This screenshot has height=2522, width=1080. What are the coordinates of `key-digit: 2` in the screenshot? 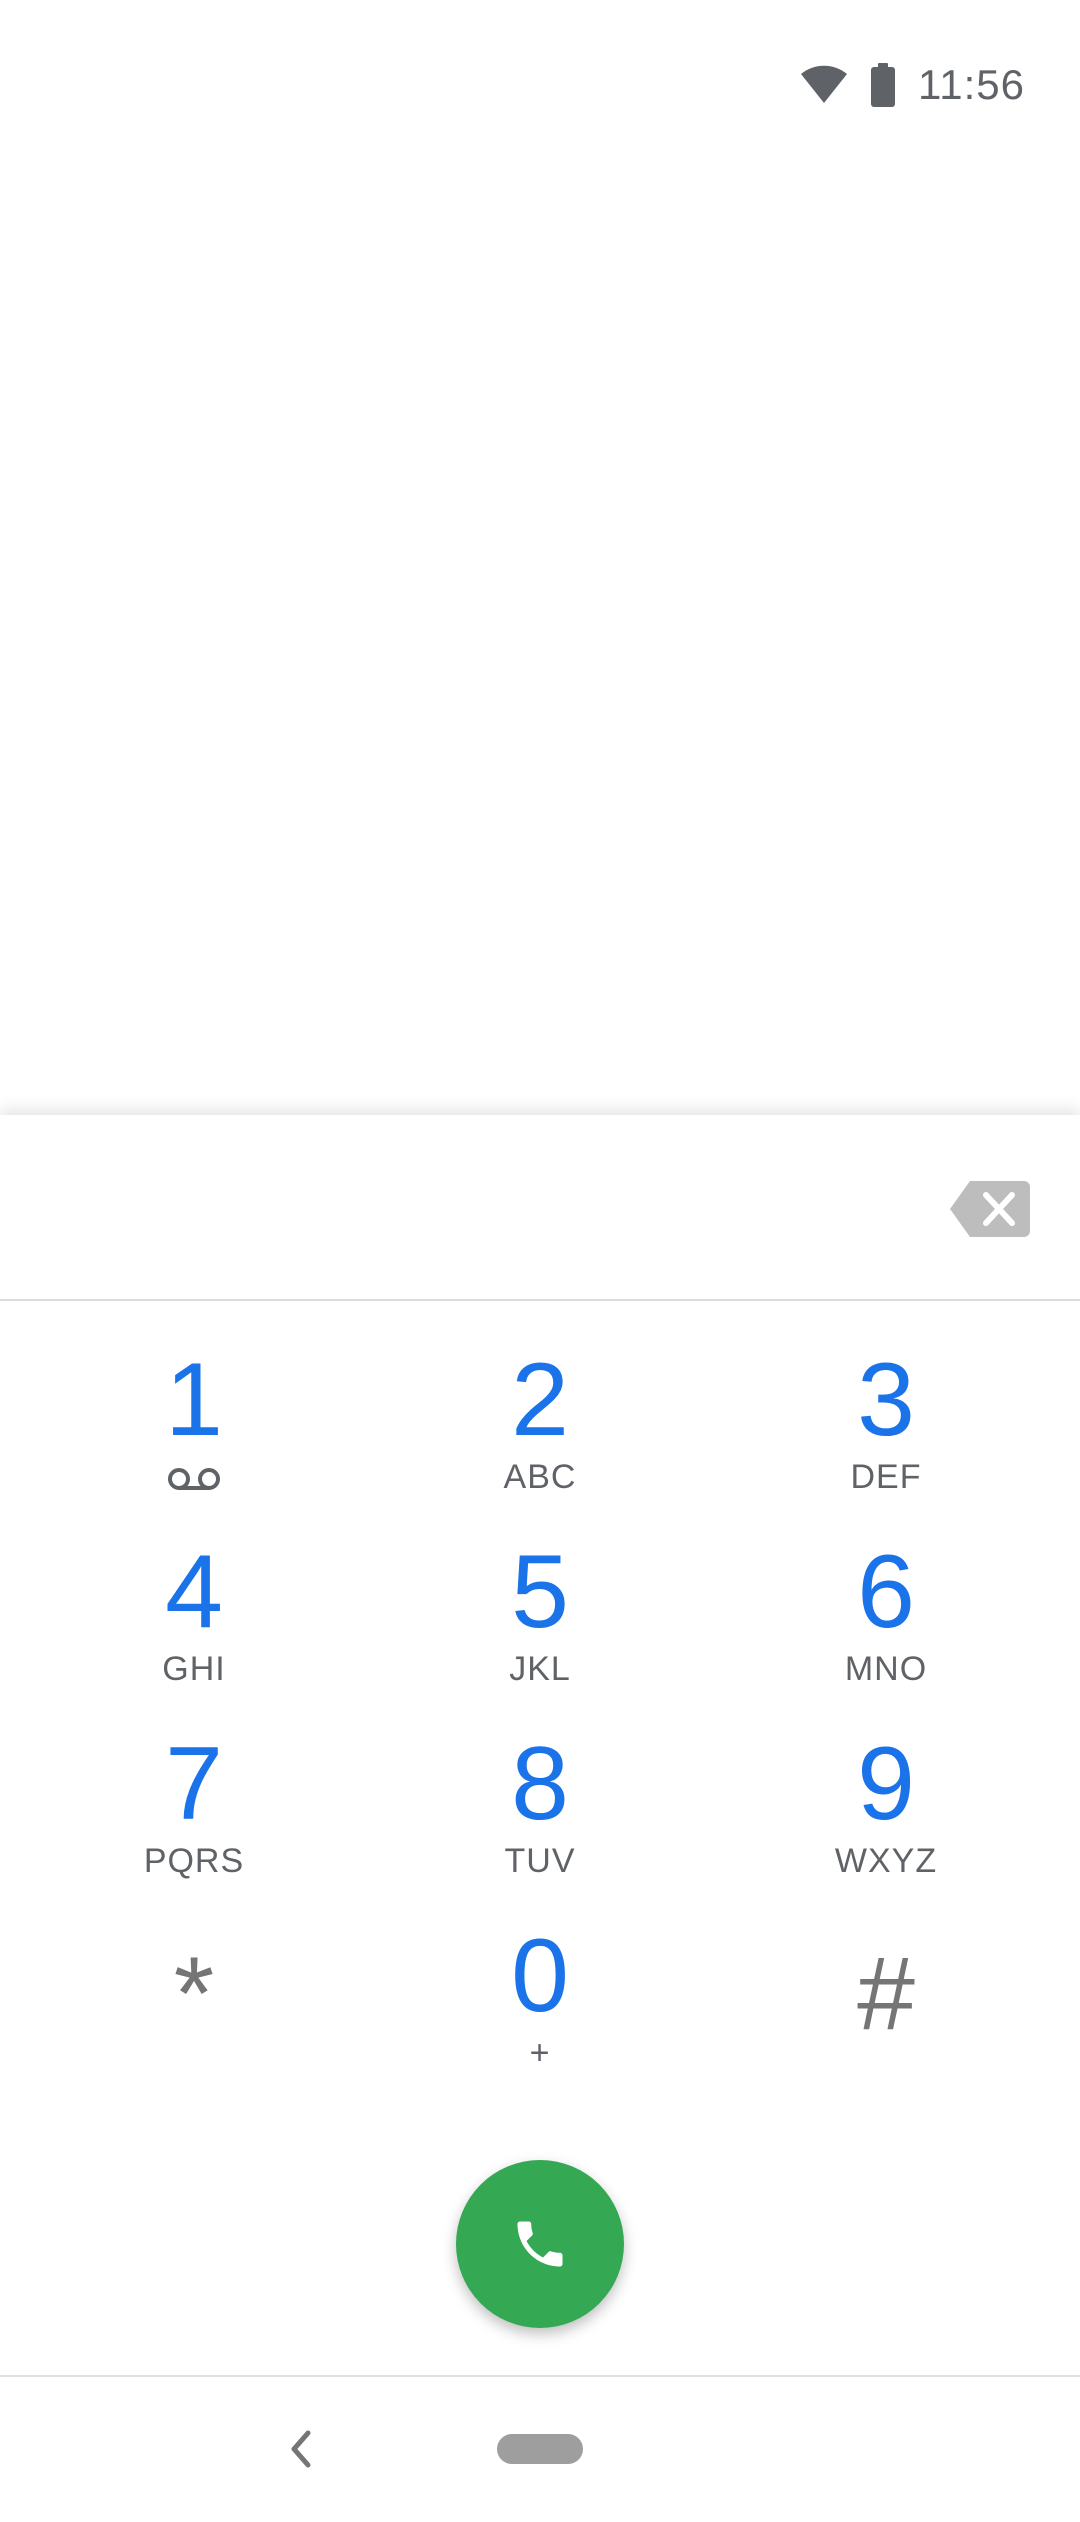 It's located at (540, 1400).